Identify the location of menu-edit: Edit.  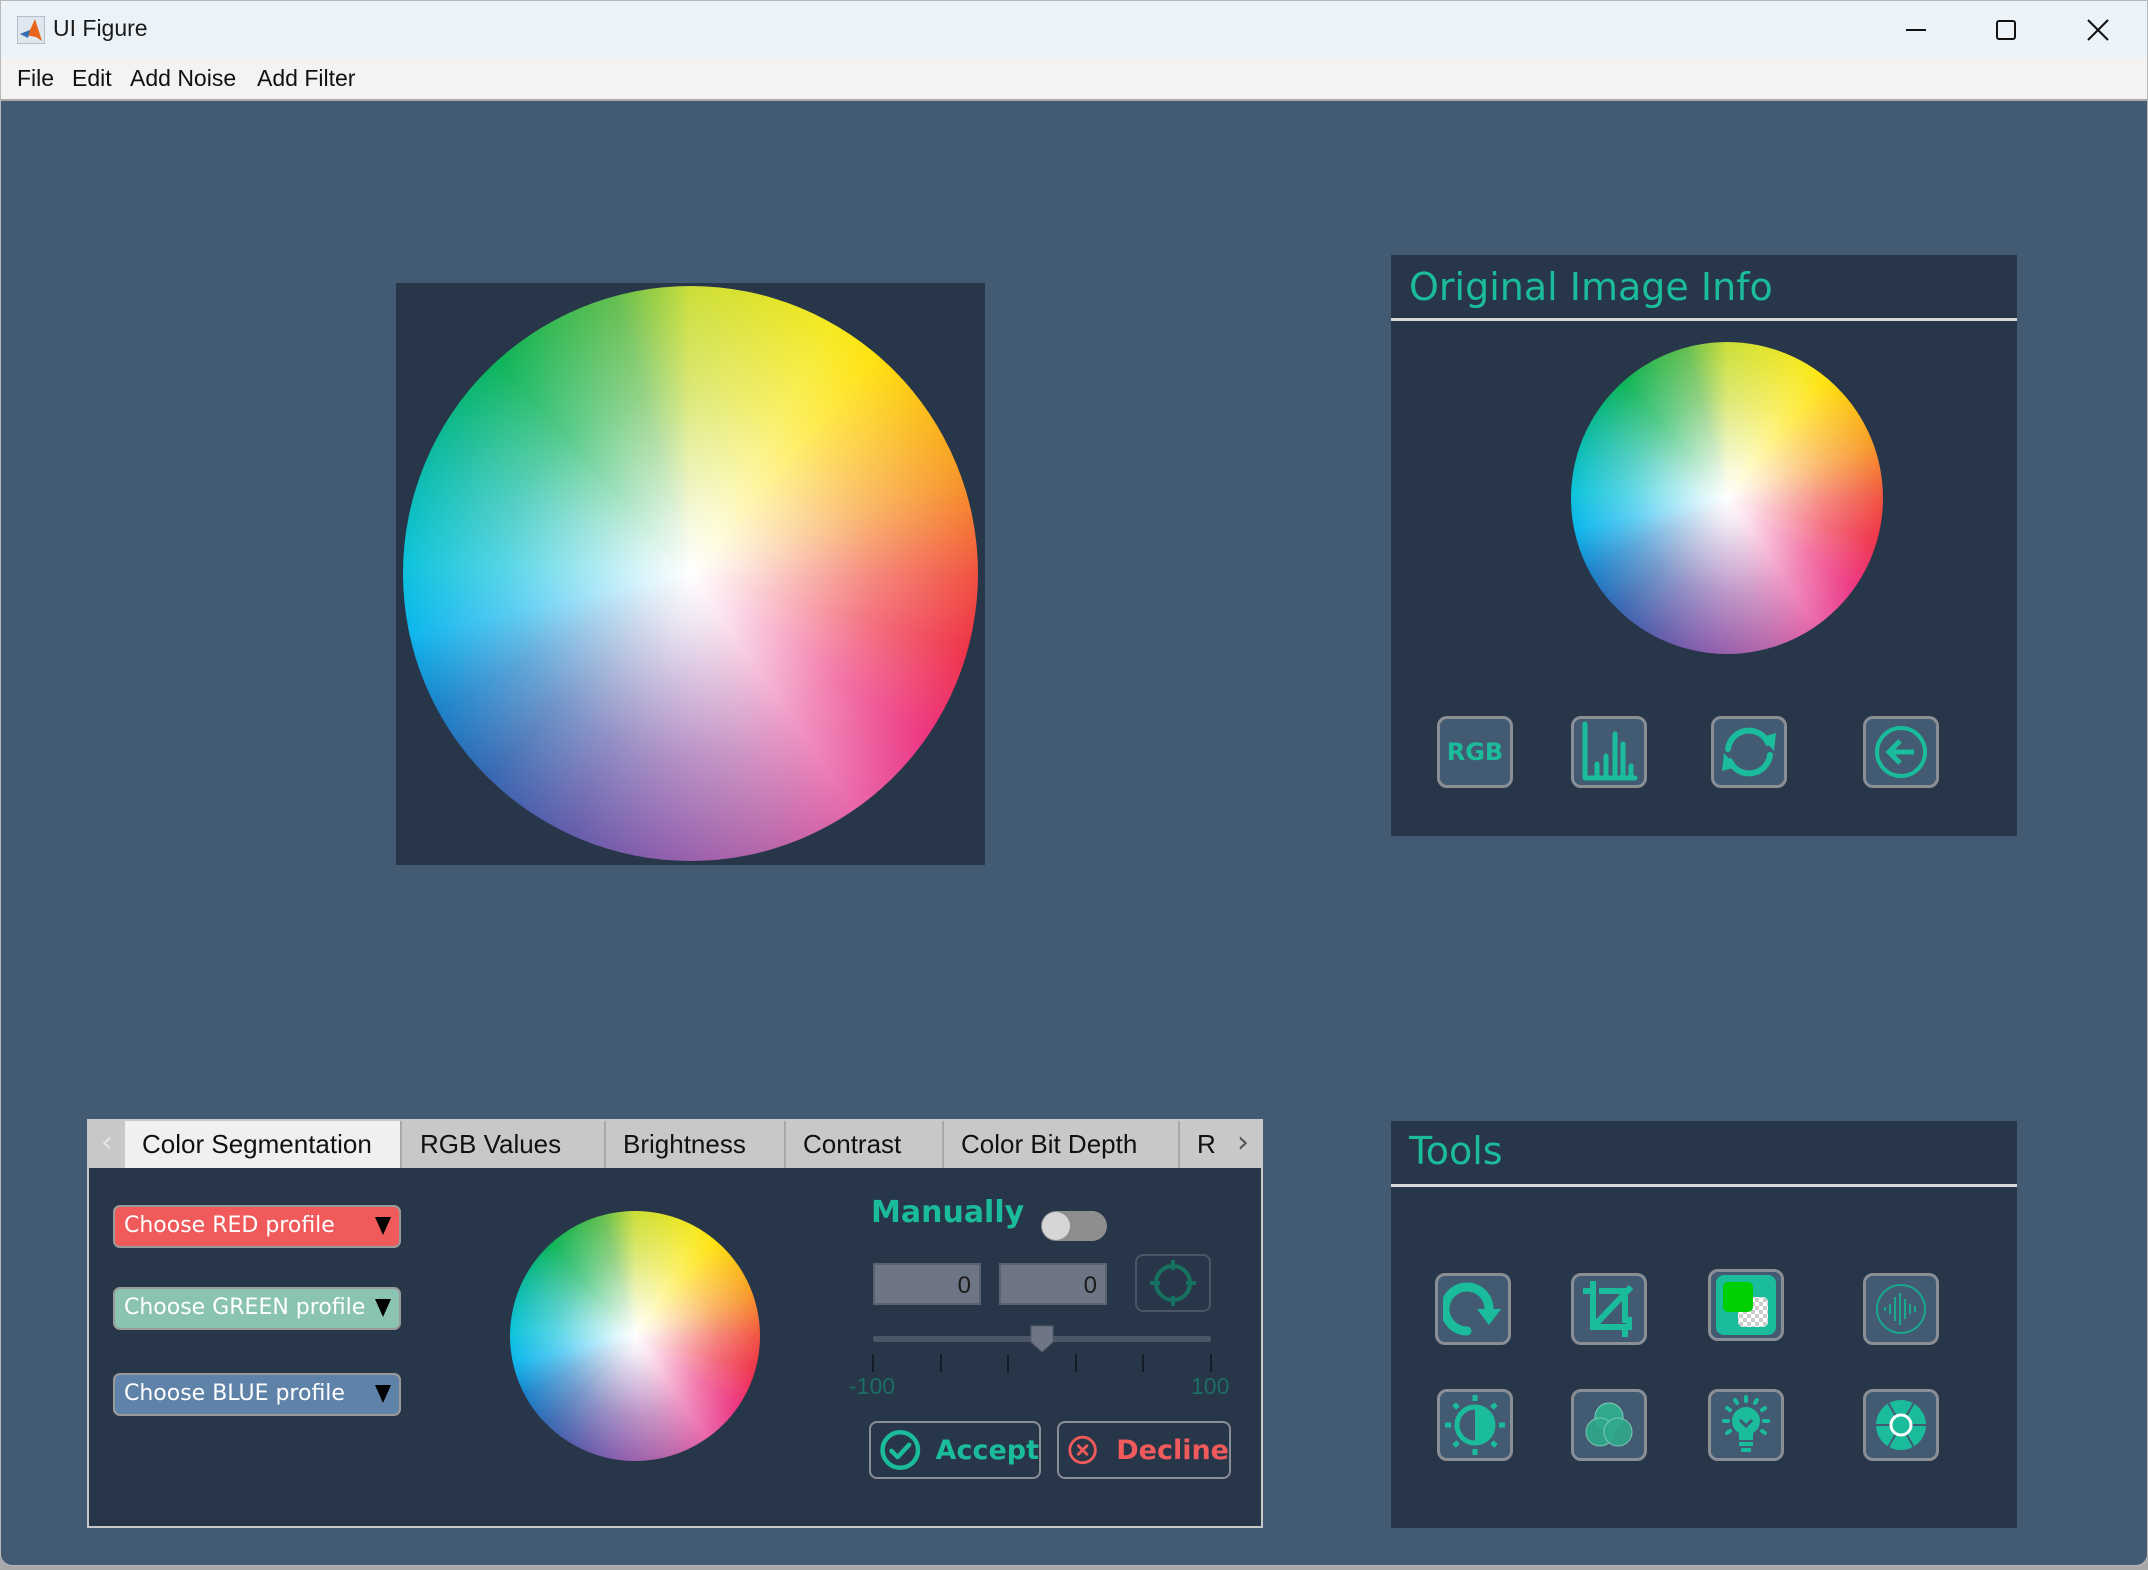
(92, 78).